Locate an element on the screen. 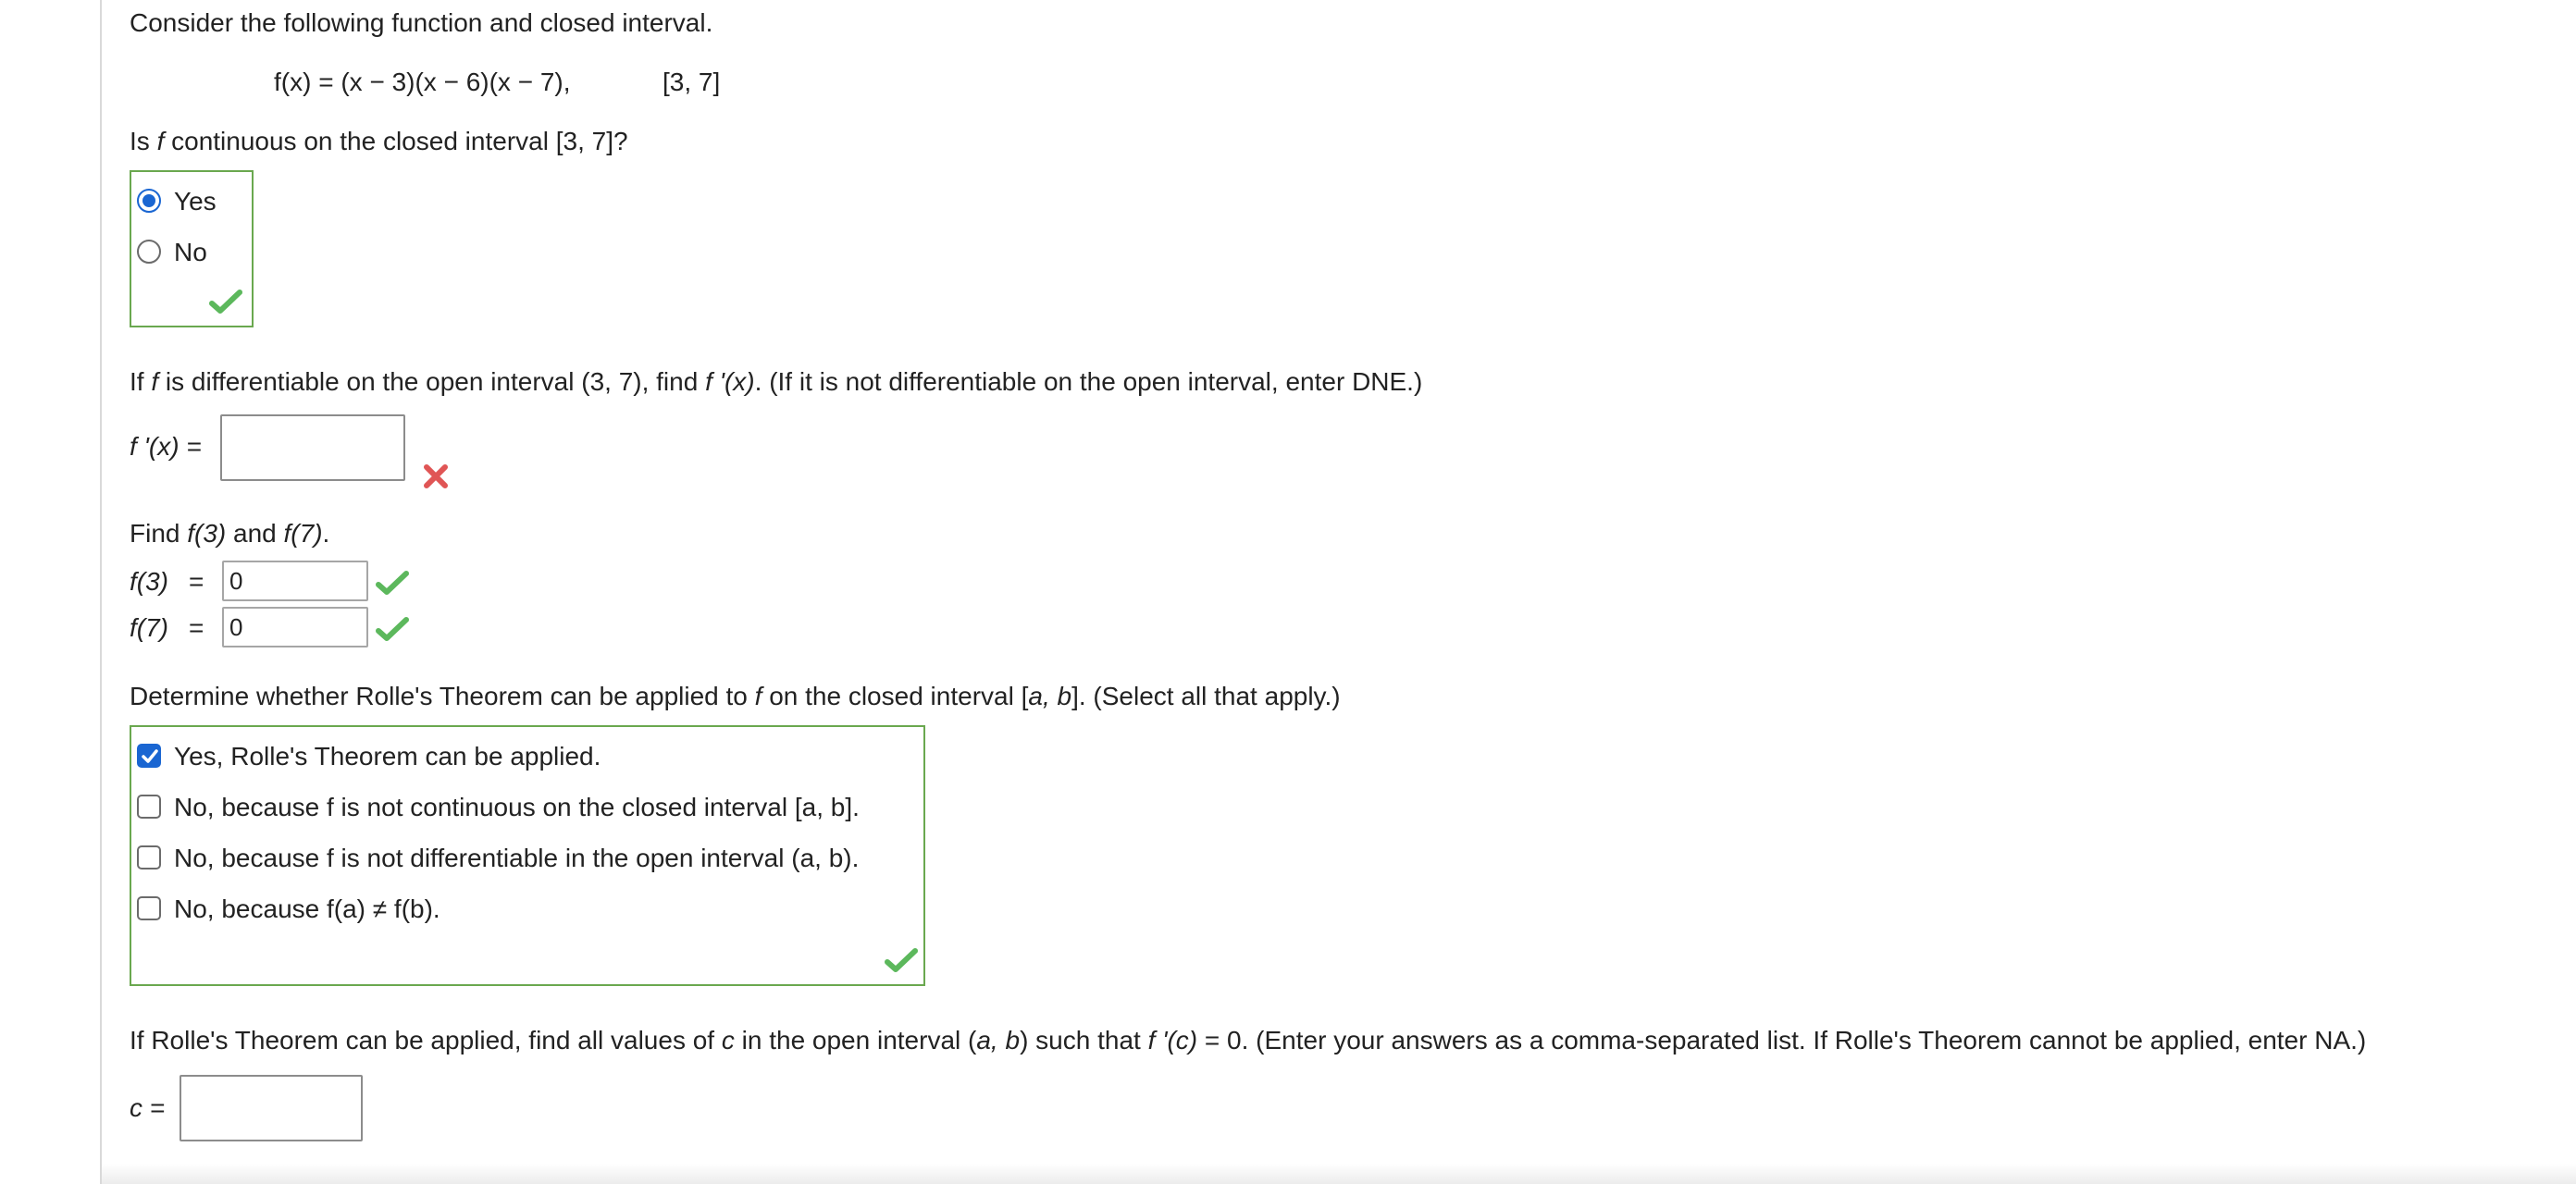 The image size is (2576, 1184). checkbox-rolle-applies-label: Yes, Rolle's Theorem can be applied. is located at coordinates (388, 757).